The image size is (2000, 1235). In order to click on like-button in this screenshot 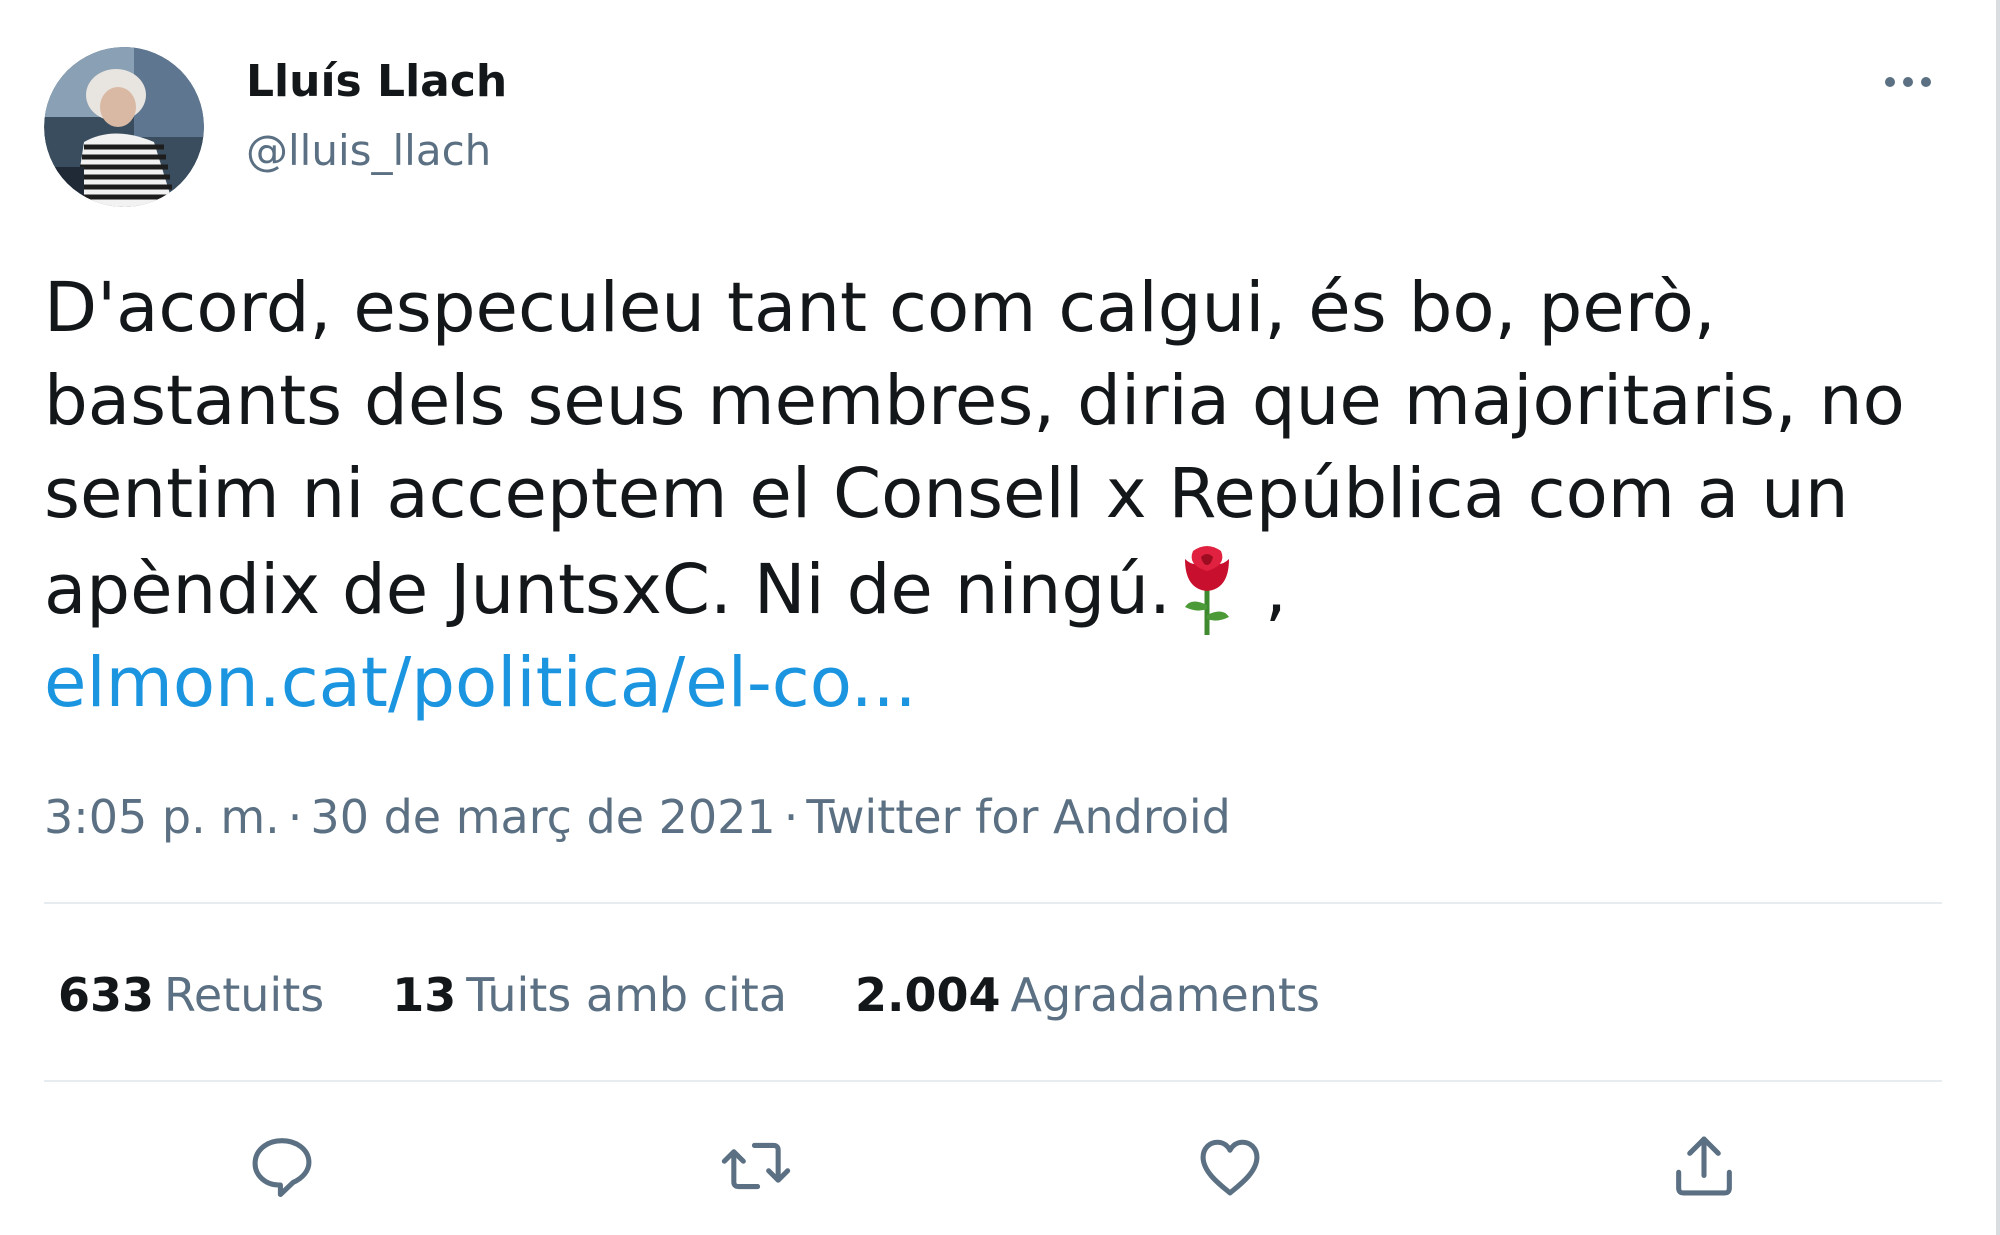, I will do `click(1230, 1166)`.